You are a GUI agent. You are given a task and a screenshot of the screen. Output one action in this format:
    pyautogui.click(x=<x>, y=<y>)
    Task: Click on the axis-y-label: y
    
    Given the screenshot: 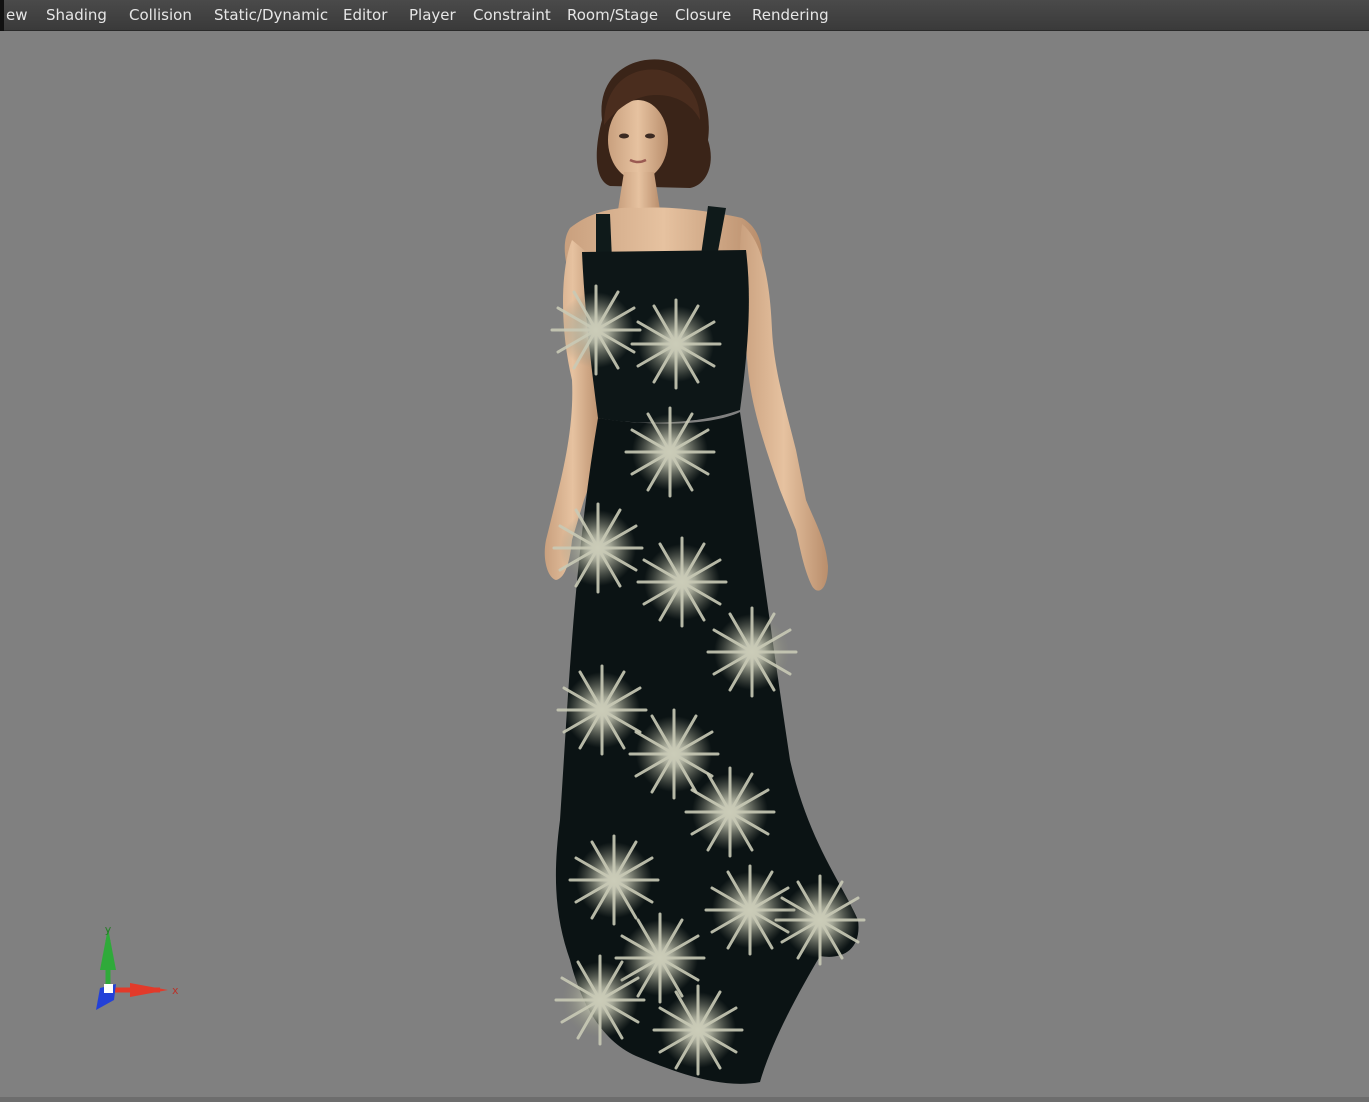 What is the action you would take?
    pyautogui.click(x=108, y=929)
    